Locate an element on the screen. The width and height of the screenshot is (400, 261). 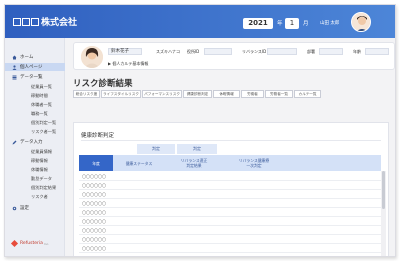
tab-health-check: 健康診断判定 is located at coordinates (197, 94).